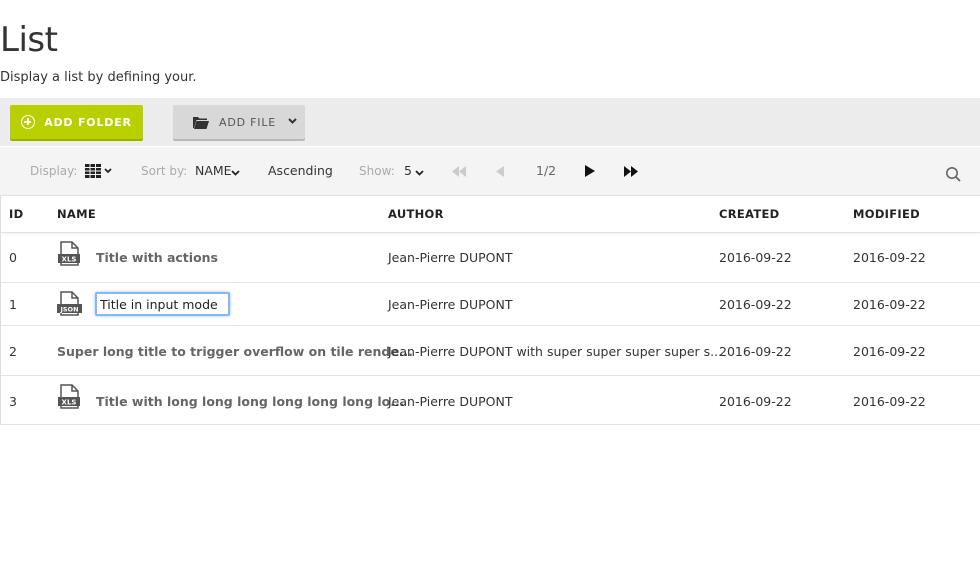  What do you see at coordinates (13, 304) in the screenshot?
I see `row-id: 1` at bounding box center [13, 304].